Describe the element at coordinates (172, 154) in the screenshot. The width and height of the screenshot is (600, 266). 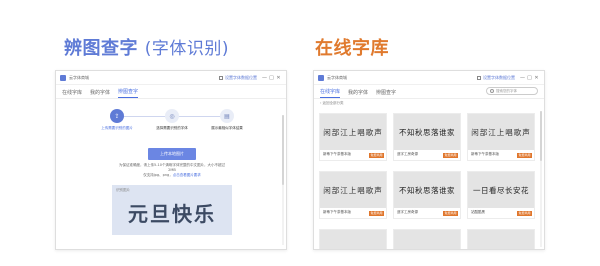
I see `upload-local-image-button: 上传本地图片` at that location.